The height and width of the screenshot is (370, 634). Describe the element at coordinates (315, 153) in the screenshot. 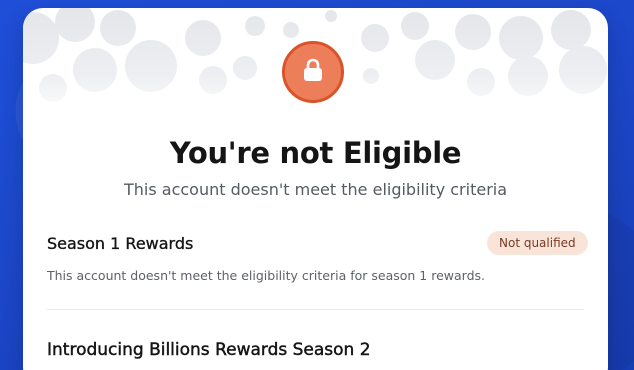

I see `page-title: You're not Eligible` at that location.